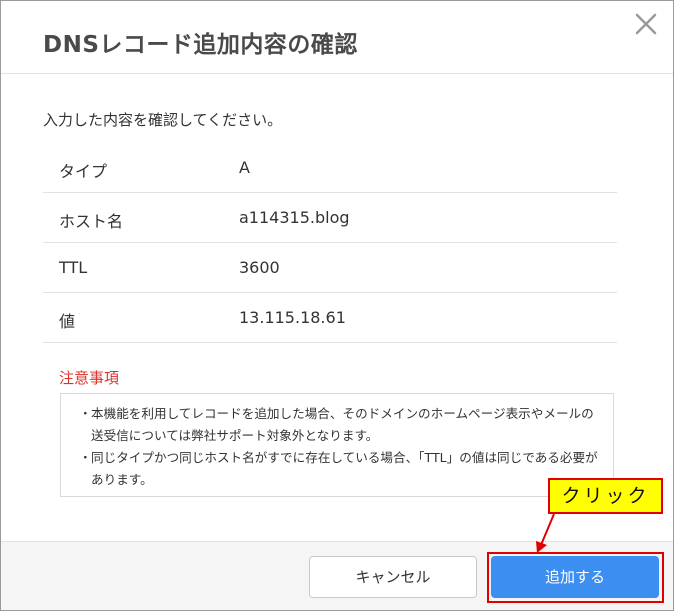 This screenshot has height=611, width=674. I want to click on record-row-host: ホスト名 a114315.blog, so click(330, 218).